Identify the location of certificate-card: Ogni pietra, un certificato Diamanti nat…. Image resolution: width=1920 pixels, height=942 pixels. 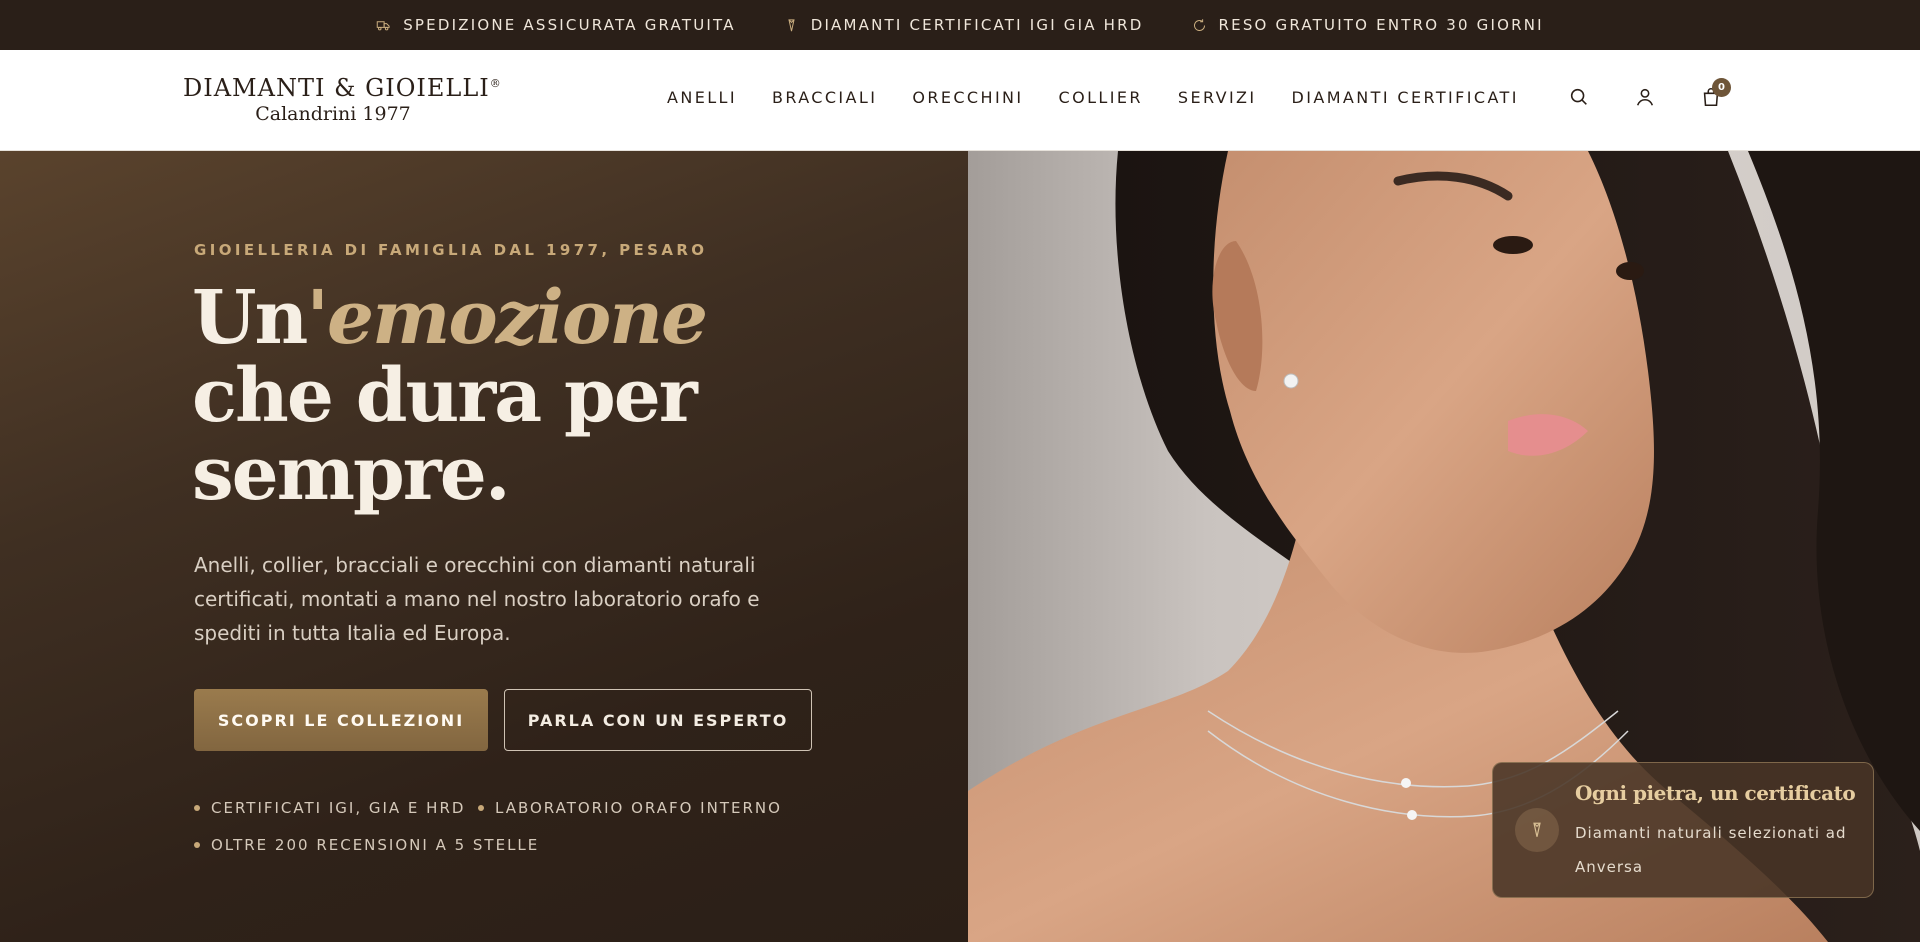
(1683, 830).